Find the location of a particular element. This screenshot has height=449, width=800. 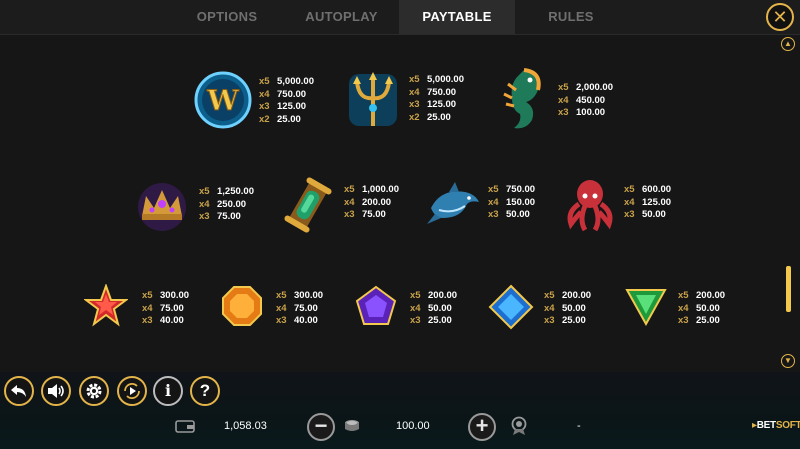

svg-text: W is located at coordinates (222, 100).